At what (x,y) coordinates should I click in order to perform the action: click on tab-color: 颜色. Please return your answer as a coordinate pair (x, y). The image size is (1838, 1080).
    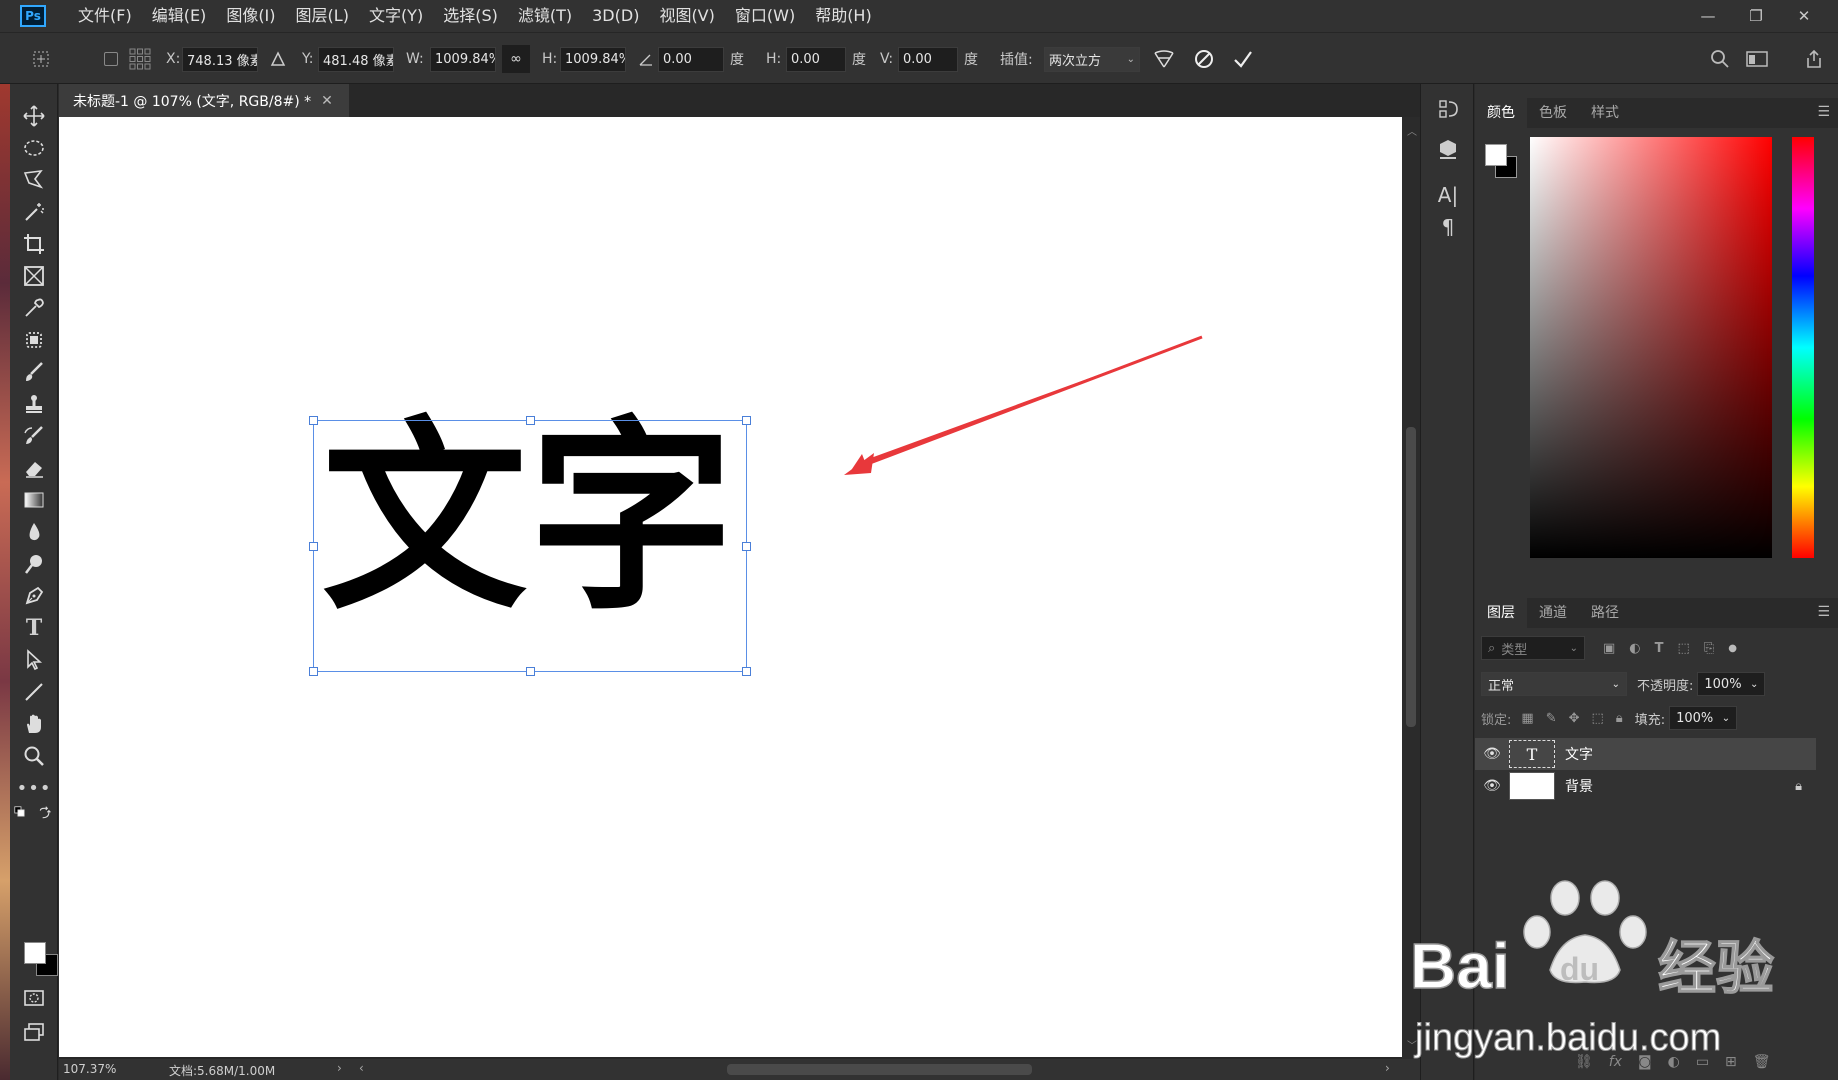
    Looking at the image, I should click on (1501, 113).